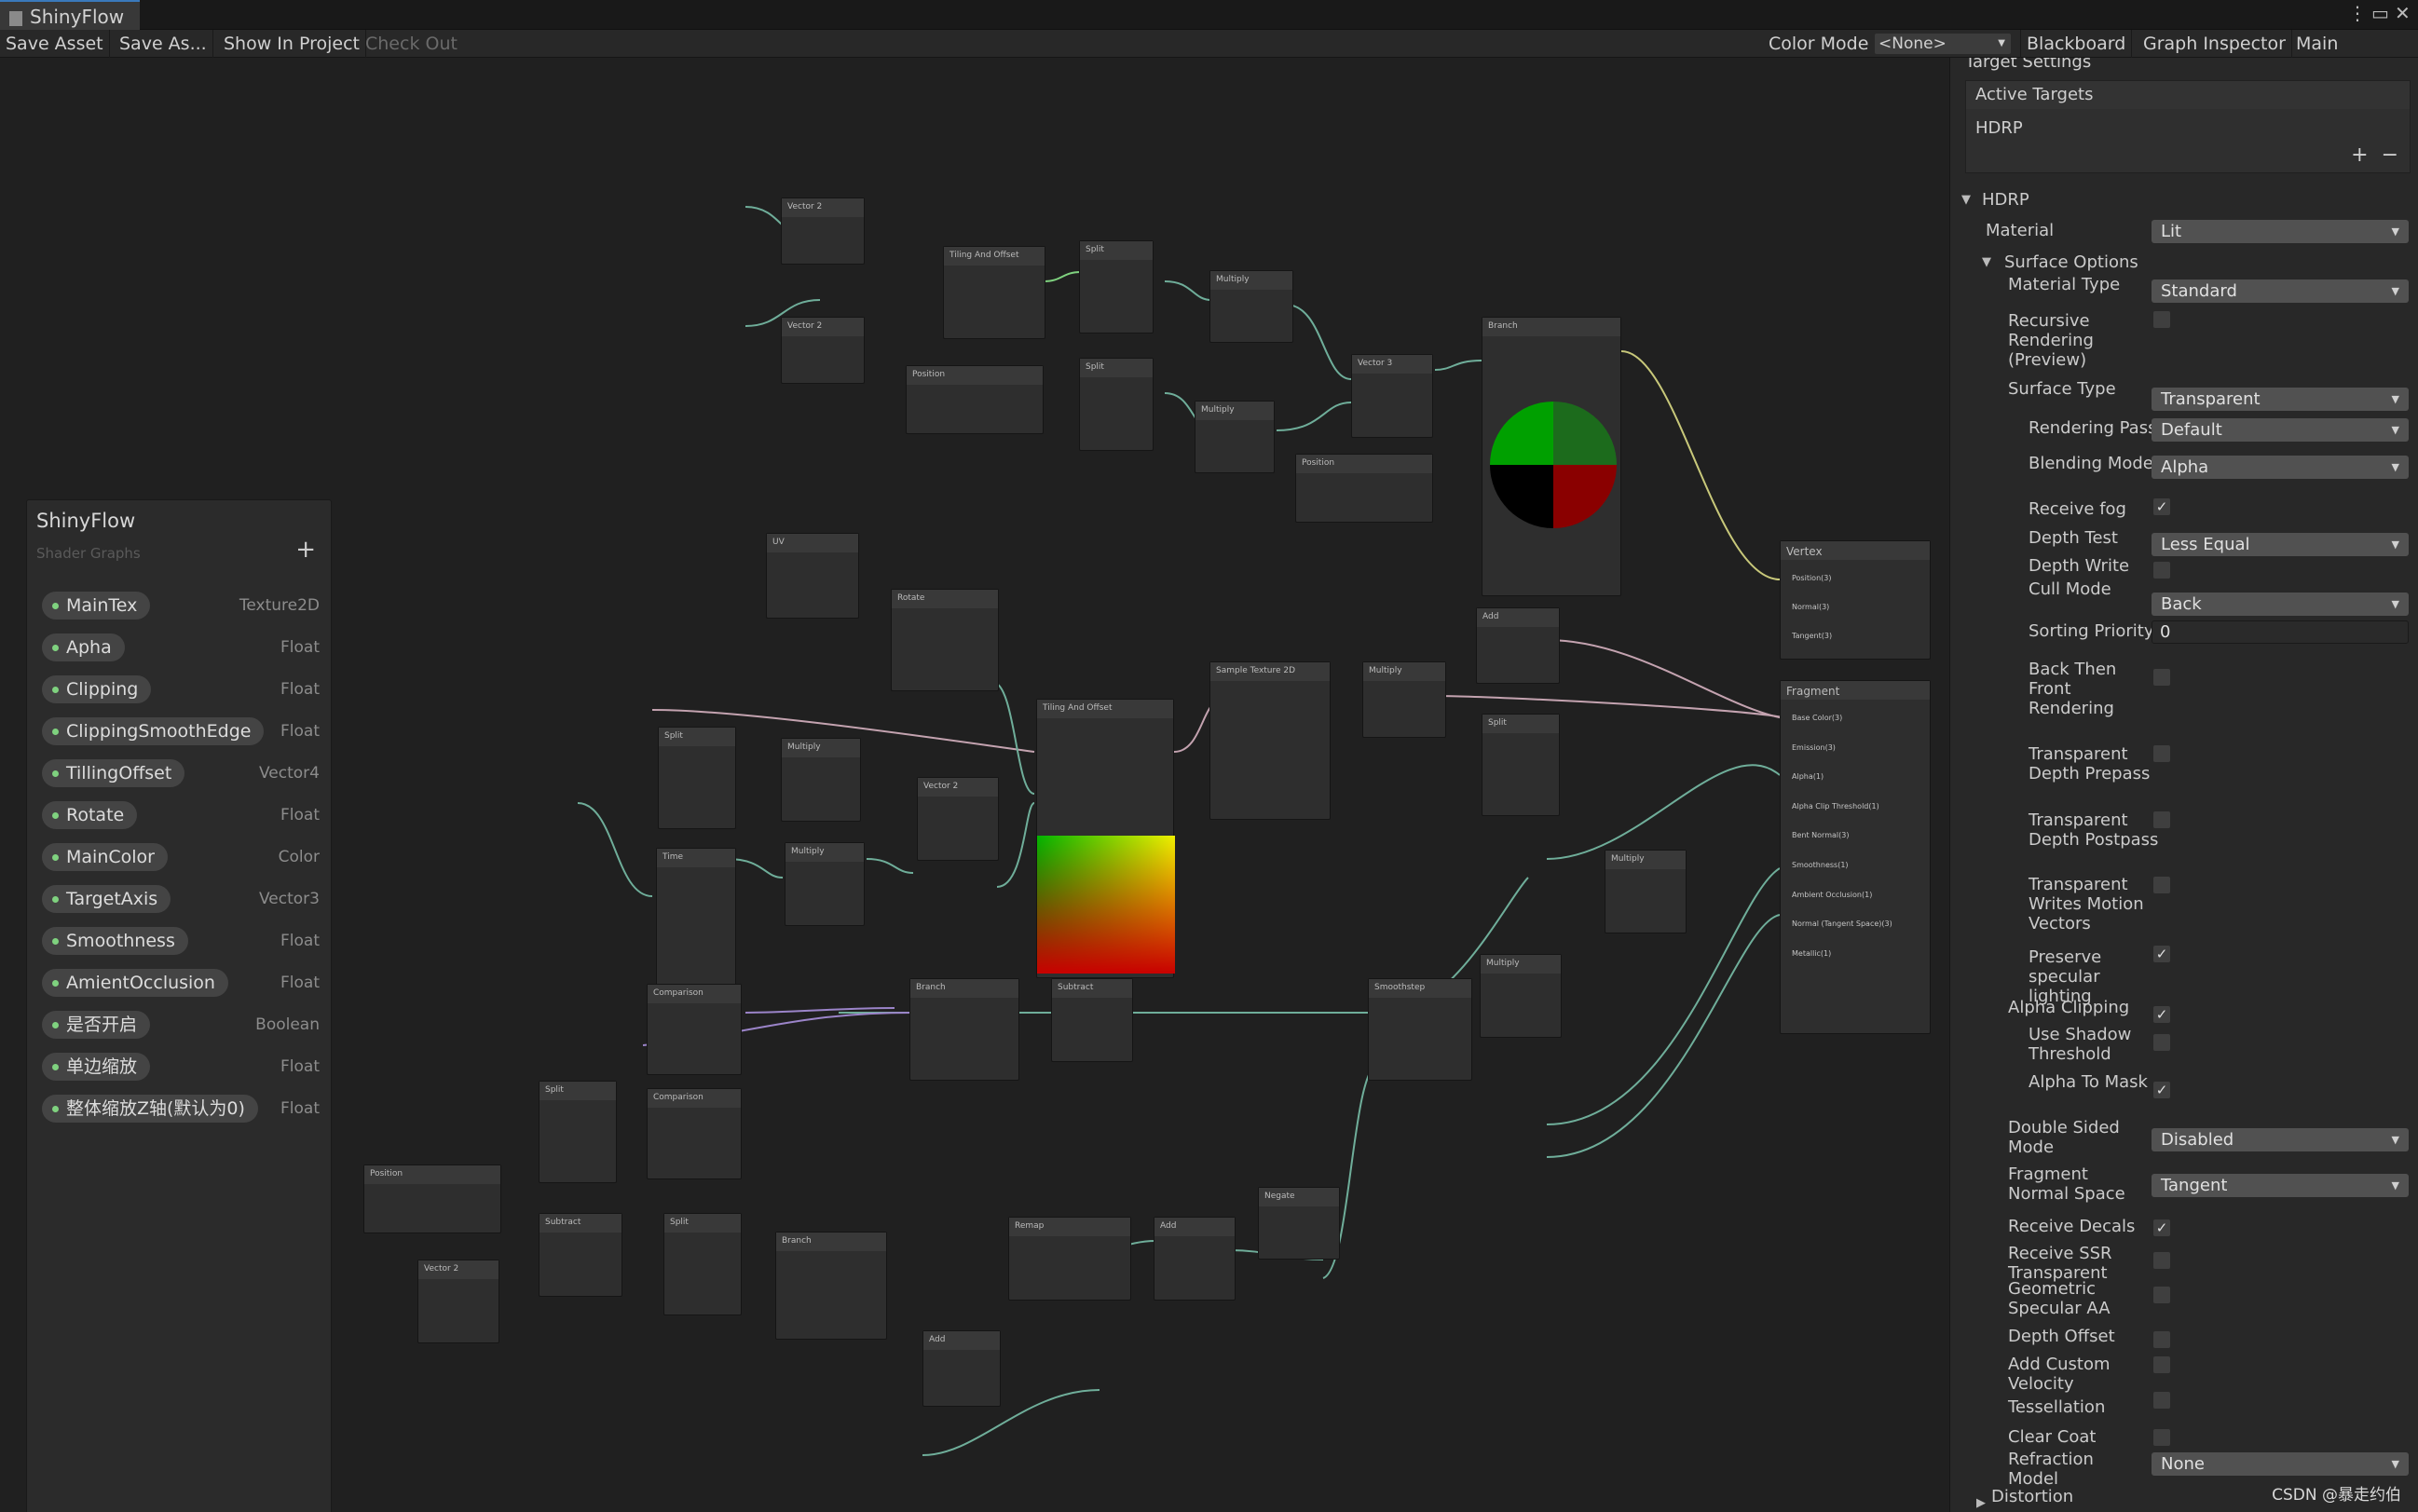 The width and height of the screenshot is (2418, 1512). What do you see at coordinates (1855, 865) in the screenshot?
I see `fragment-slot: Smoothness(1)` at bounding box center [1855, 865].